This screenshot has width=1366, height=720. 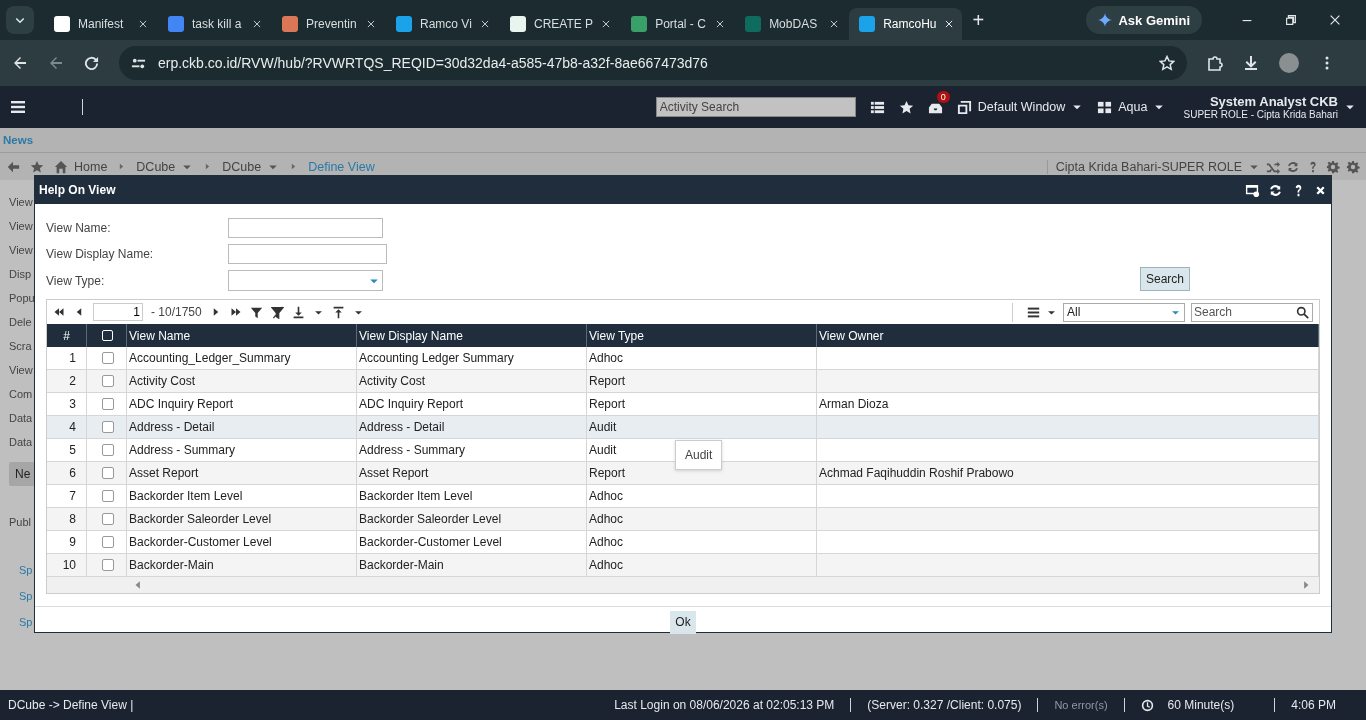 What do you see at coordinates (1302, 312) in the screenshot?
I see `search-icon` at bounding box center [1302, 312].